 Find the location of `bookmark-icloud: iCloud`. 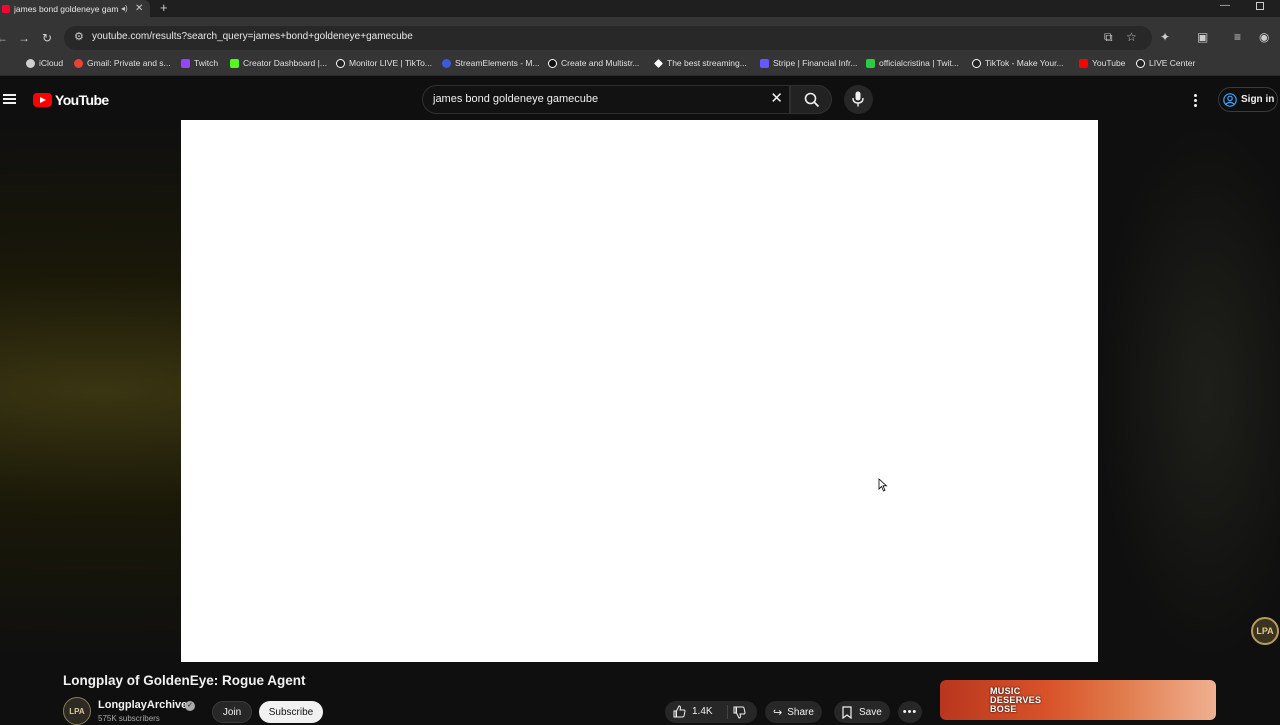

bookmark-icloud: iCloud is located at coordinates (44, 63).